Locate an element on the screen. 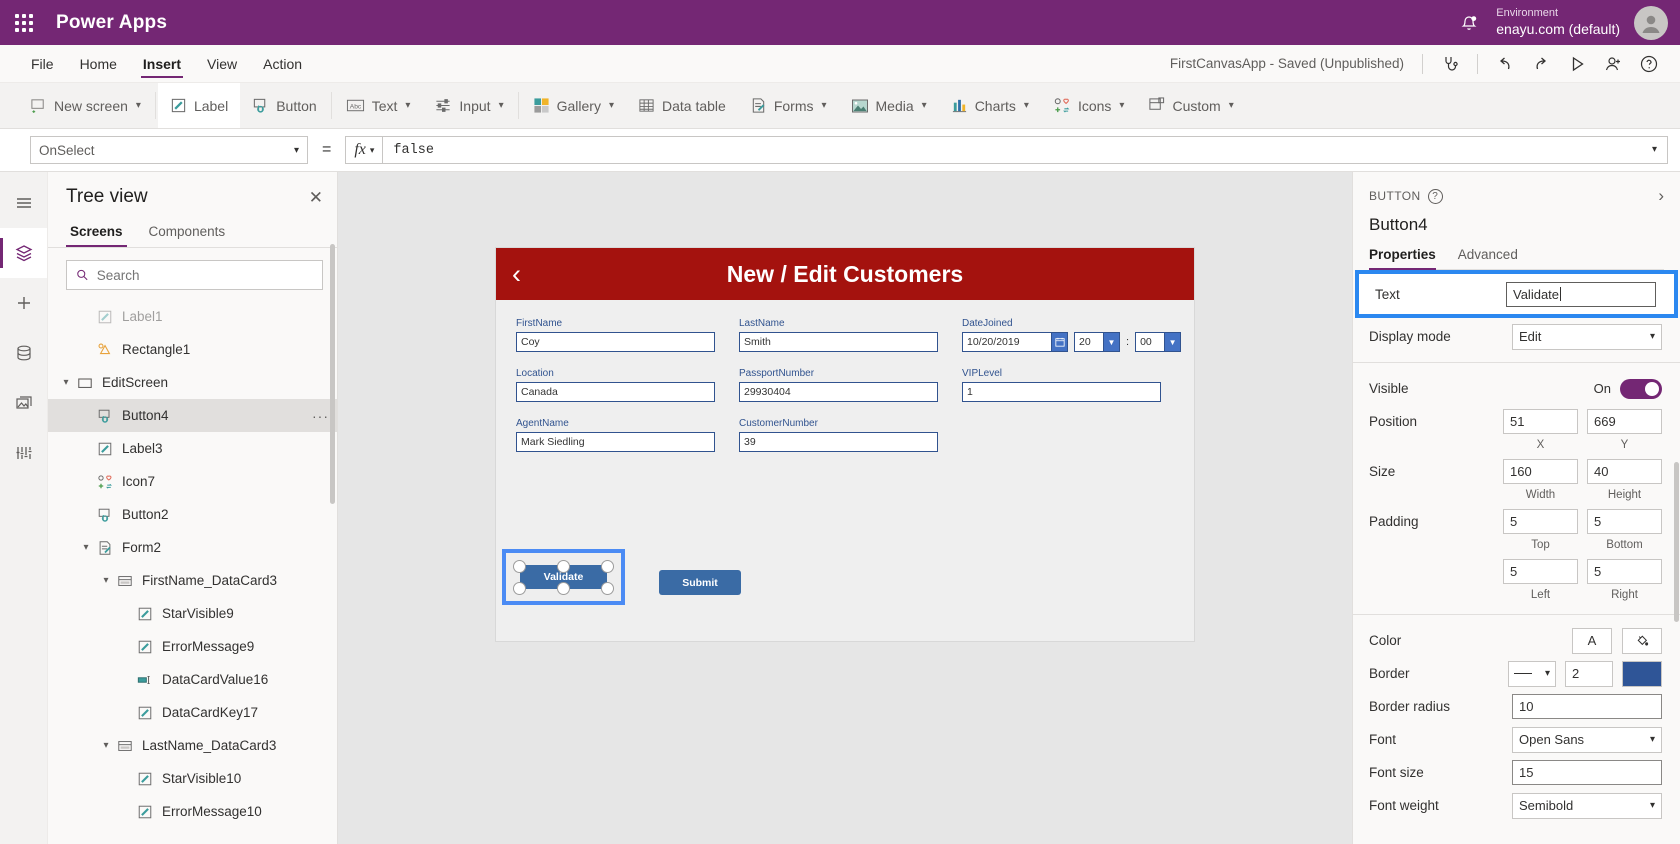 The image size is (1680, 844). resize-handle-bottom-right is located at coordinates (607, 588).